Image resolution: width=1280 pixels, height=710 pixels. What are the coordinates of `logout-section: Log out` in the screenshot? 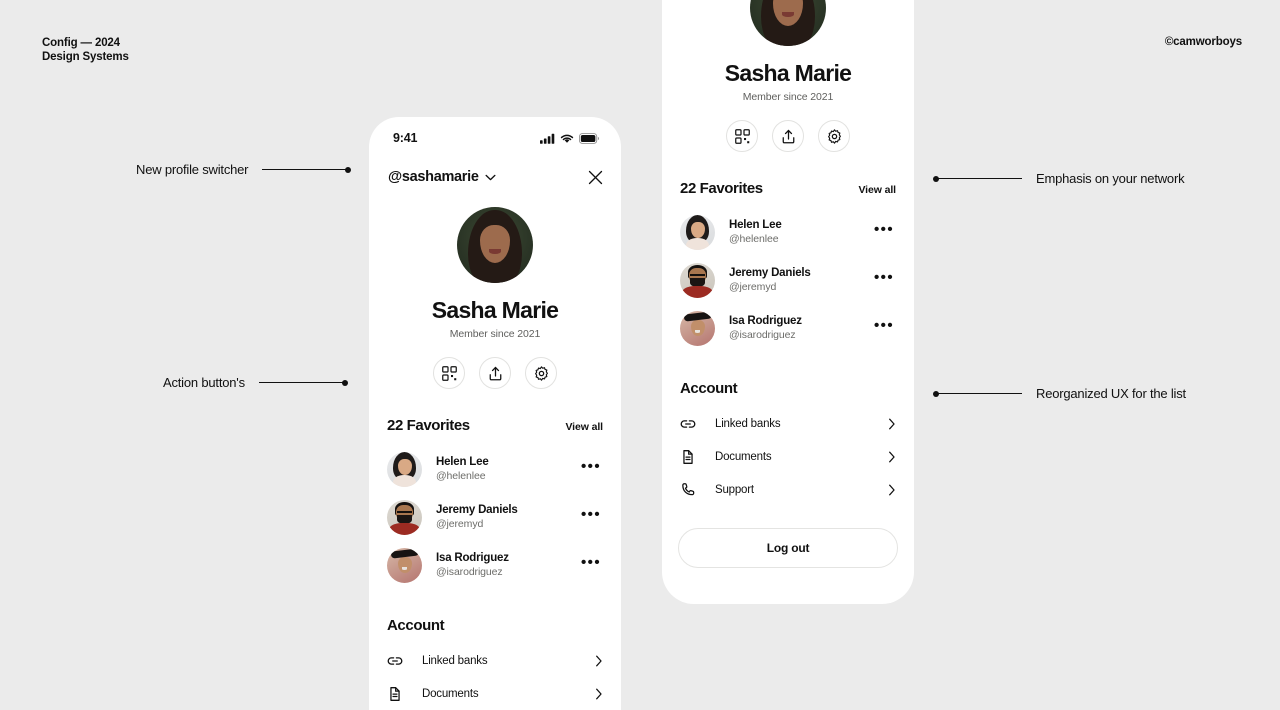 It's located at (788, 548).